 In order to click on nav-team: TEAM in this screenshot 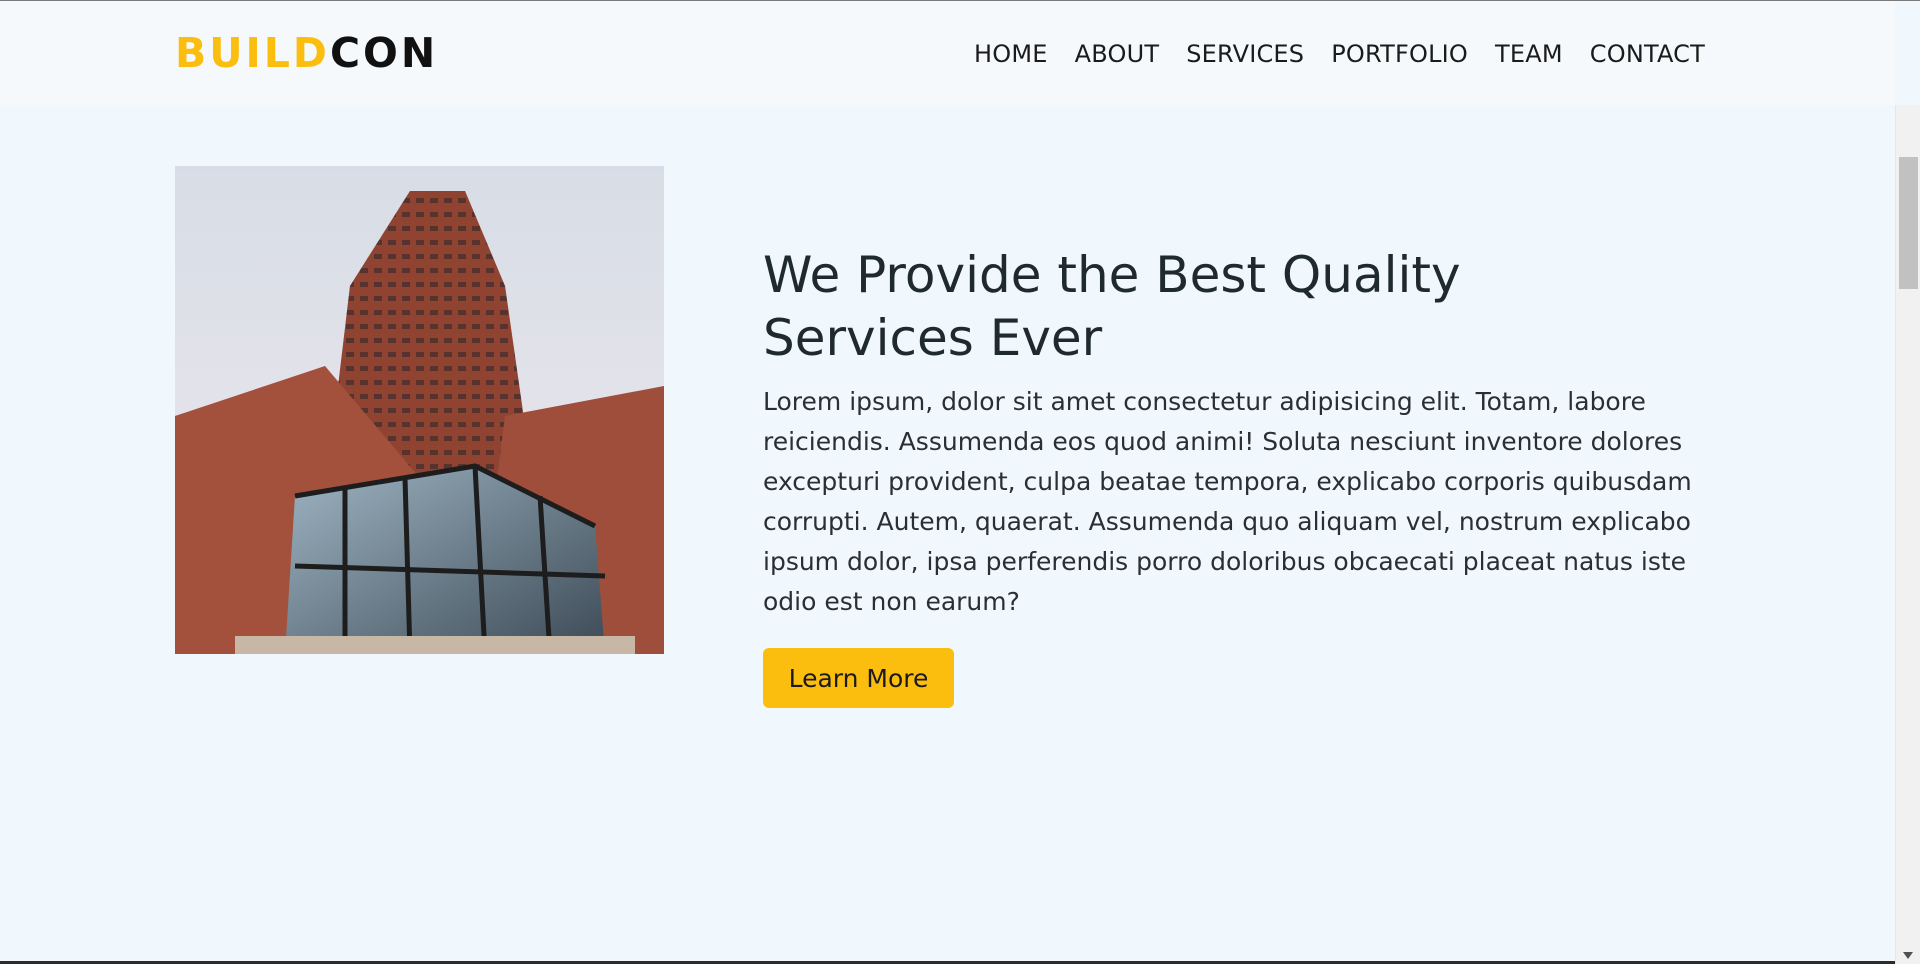, I will do `click(1529, 54)`.